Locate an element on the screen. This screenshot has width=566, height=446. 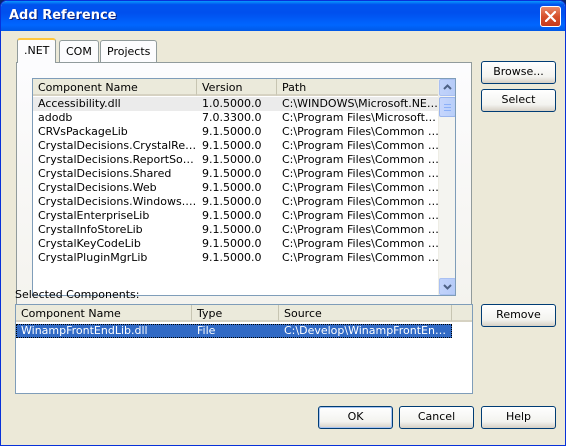
scroll-down-button is located at coordinates (447, 286).